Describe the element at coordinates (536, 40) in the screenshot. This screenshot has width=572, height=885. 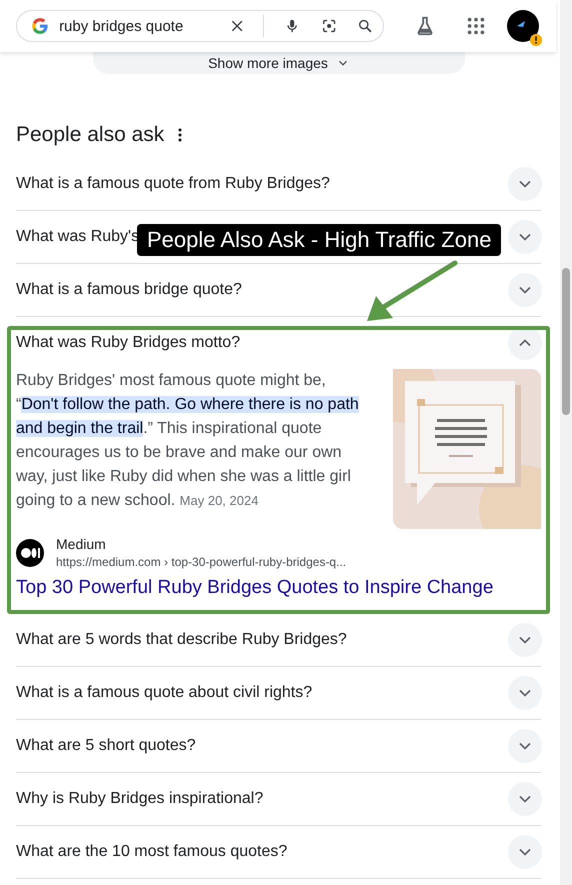
I see `warning-badge-icon` at that location.